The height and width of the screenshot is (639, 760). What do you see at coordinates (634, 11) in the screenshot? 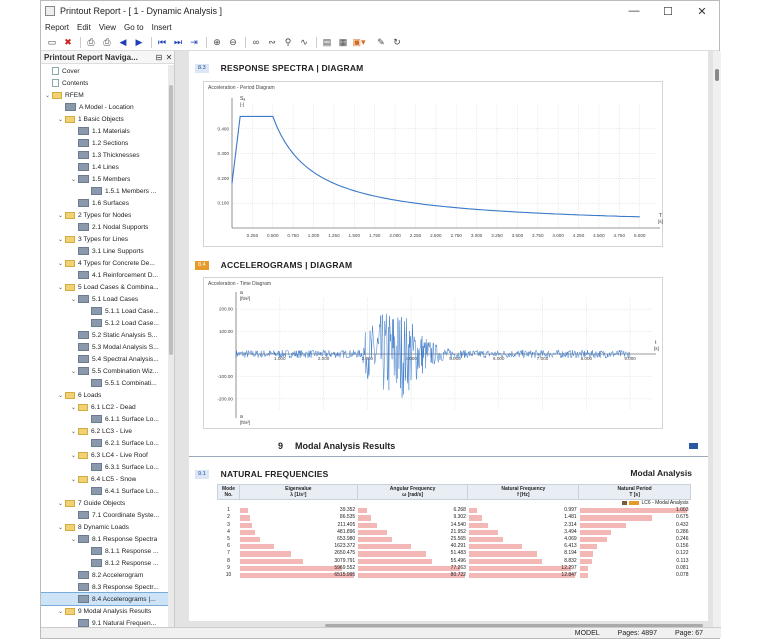
I see `minimize-button: —` at bounding box center [634, 11].